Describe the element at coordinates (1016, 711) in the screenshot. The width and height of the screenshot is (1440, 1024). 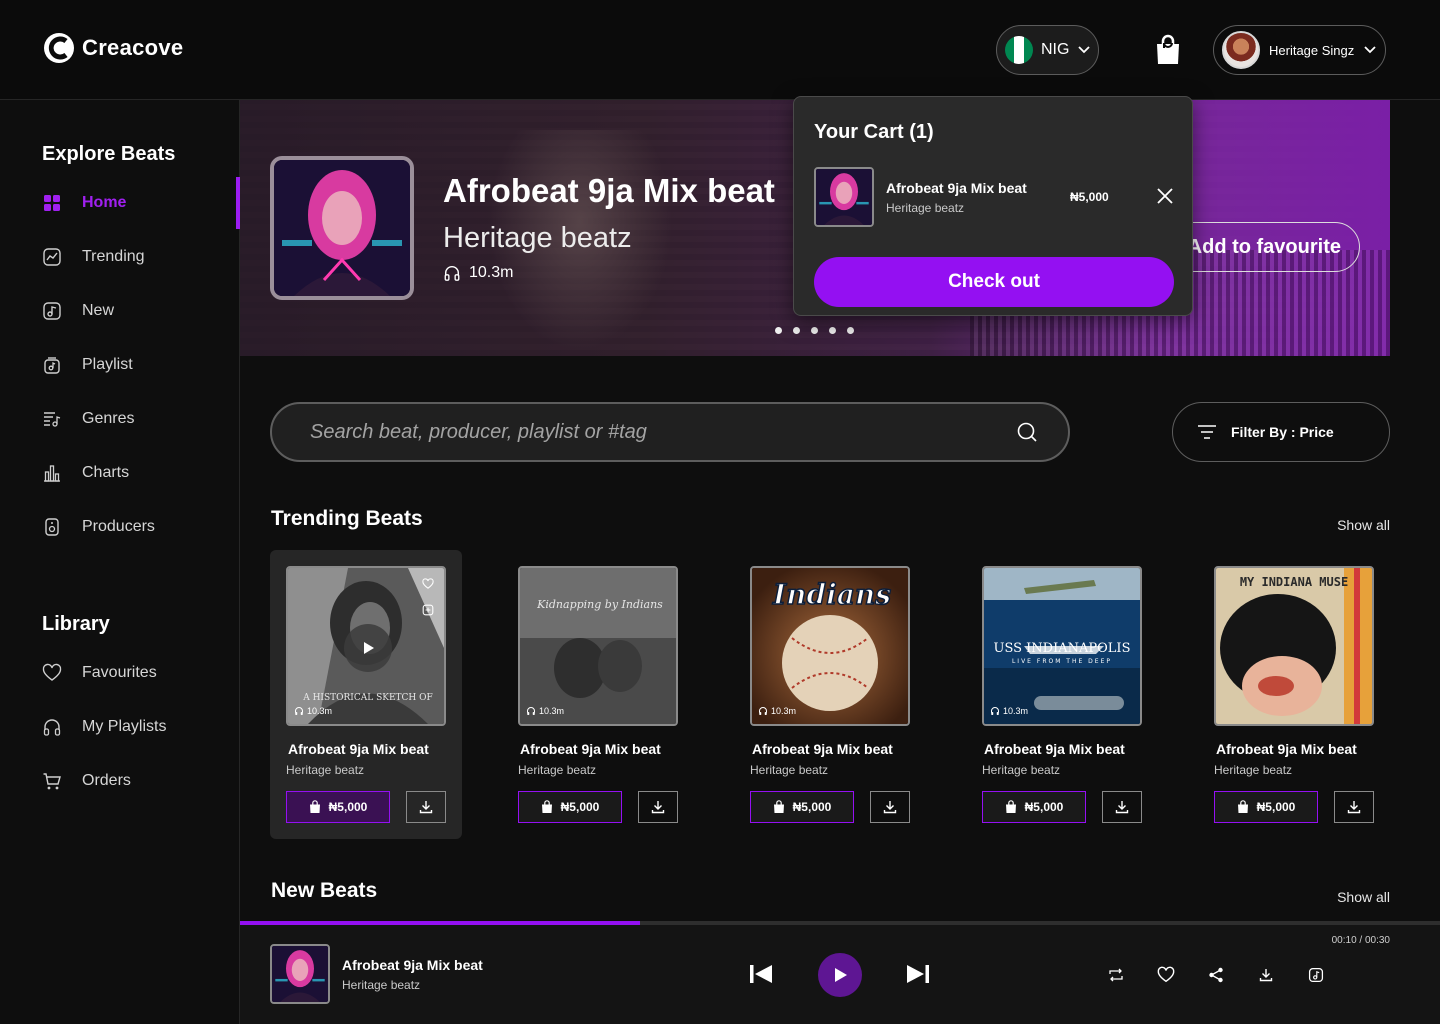
I see `plays-count: 10.3m` at that location.